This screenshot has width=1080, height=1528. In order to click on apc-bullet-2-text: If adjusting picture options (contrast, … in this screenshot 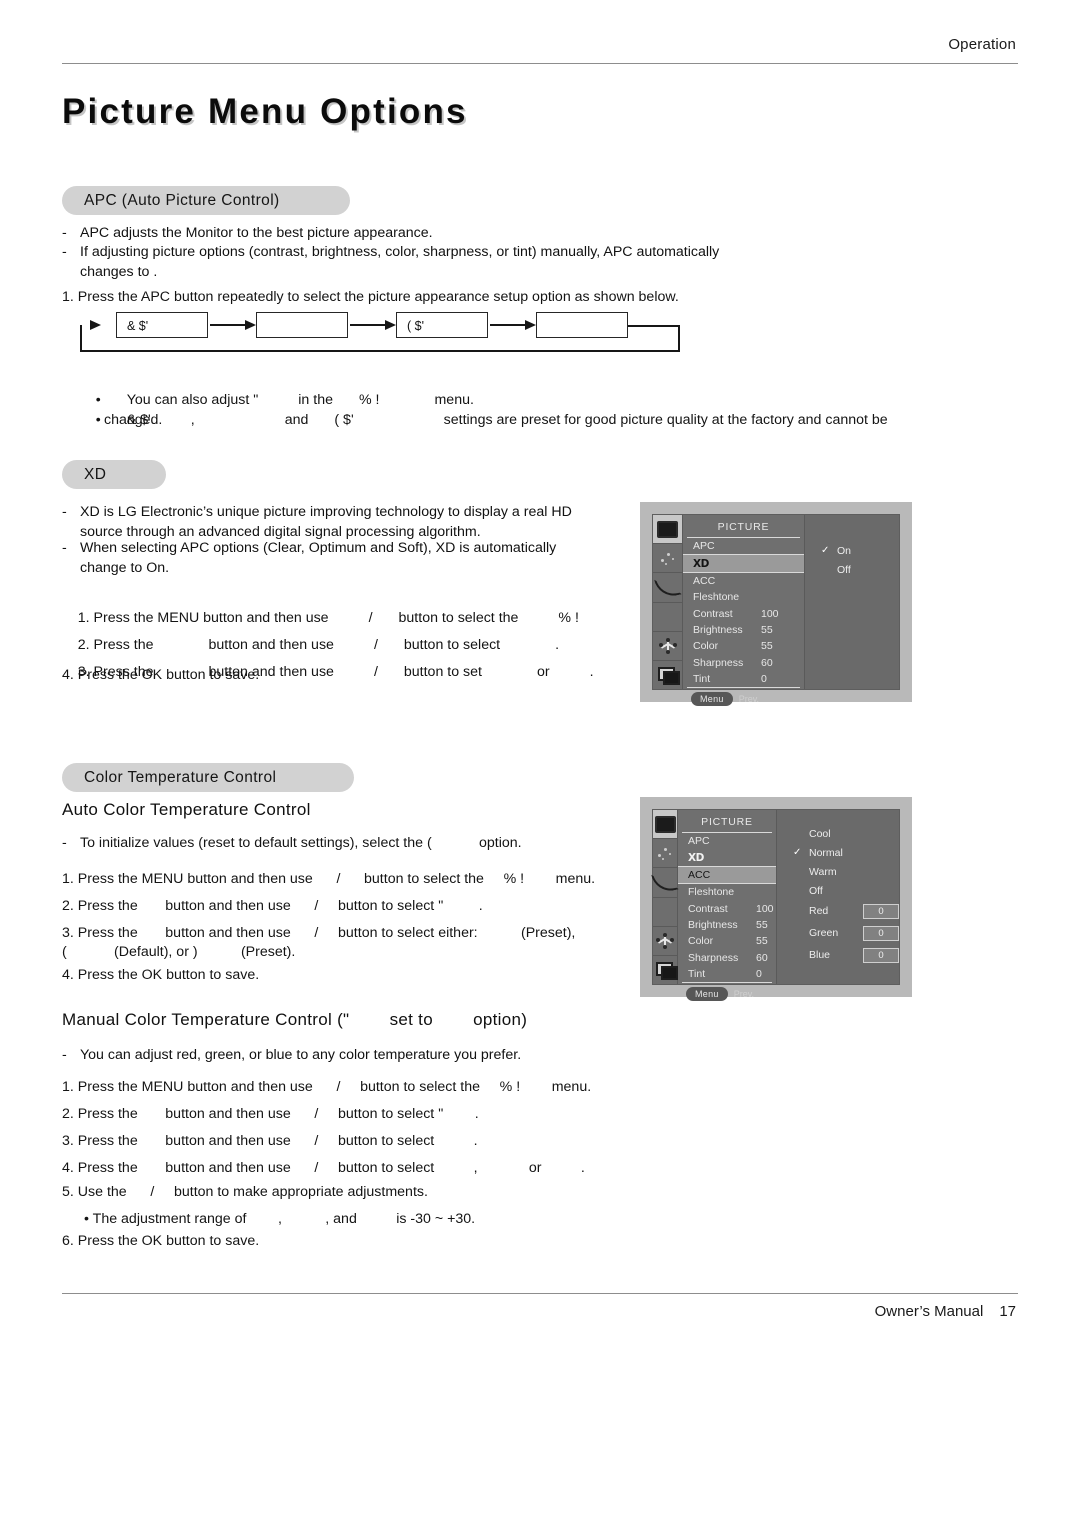, I will do `click(400, 252)`.